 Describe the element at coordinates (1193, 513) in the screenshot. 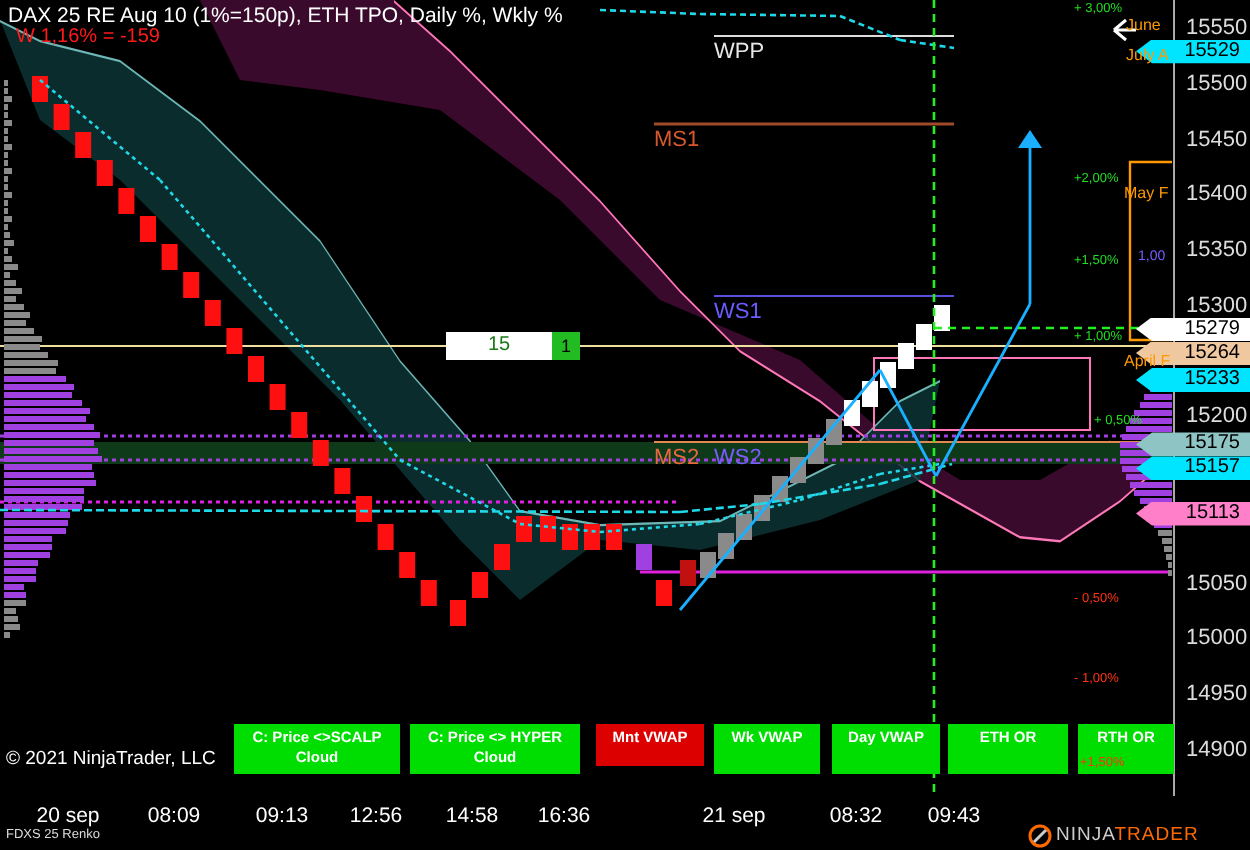

I see `price-marker: 15113` at that location.